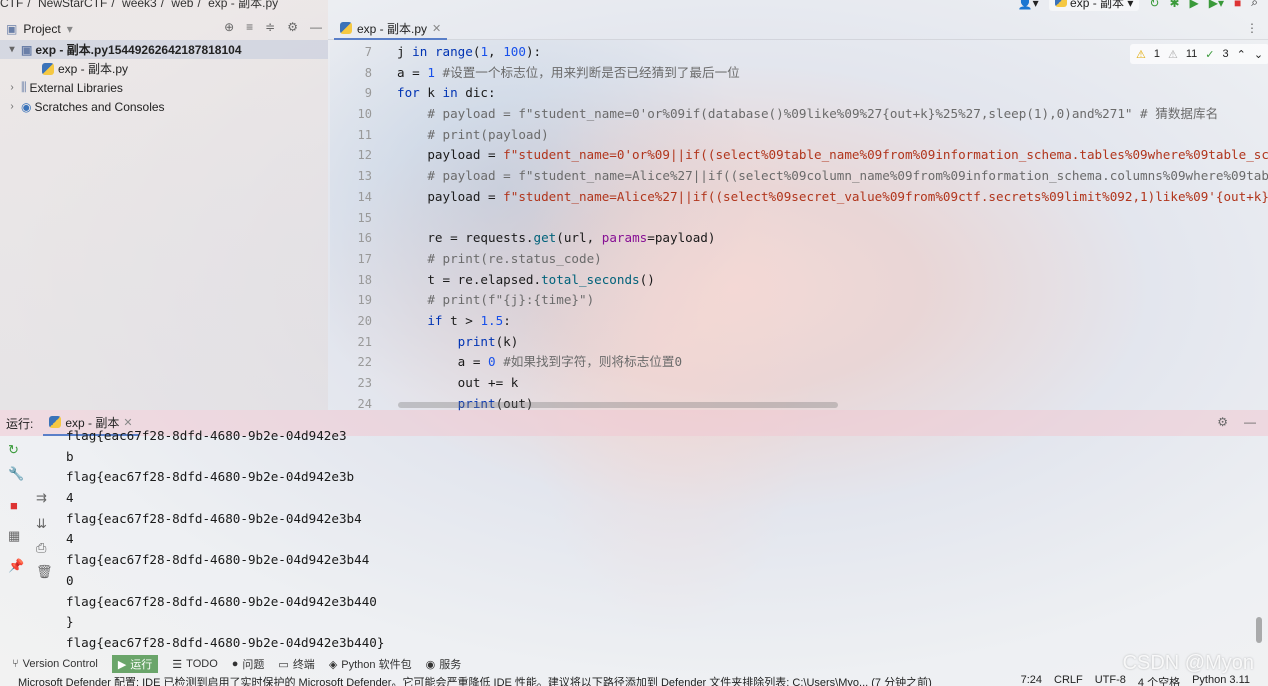 The width and height of the screenshot is (1268, 686). What do you see at coordinates (1028, 5) in the screenshot?
I see `user-icon: 👤▾` at bounding box center [1028, 5].